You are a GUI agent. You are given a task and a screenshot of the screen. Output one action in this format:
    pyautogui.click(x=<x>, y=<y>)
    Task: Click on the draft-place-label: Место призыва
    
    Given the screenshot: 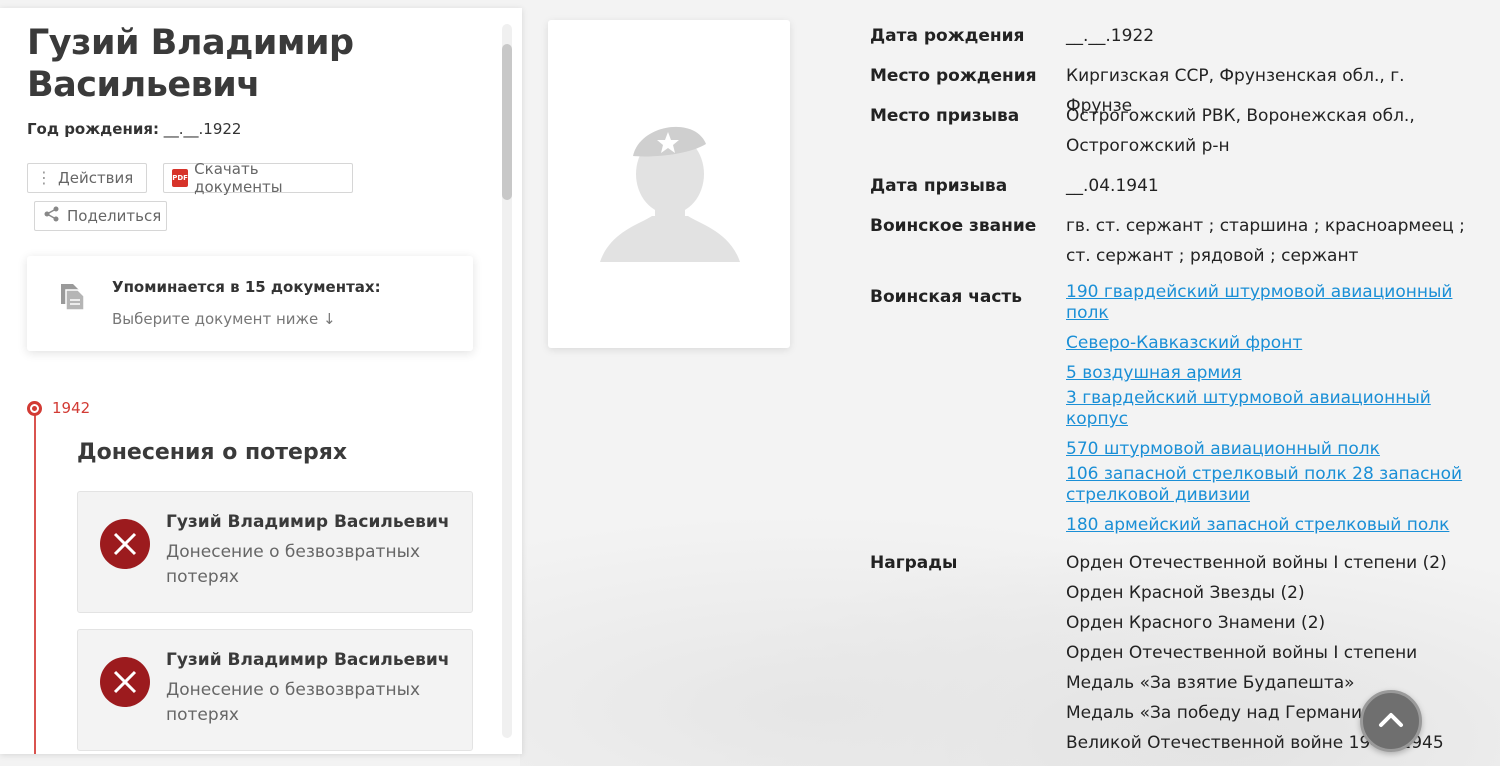 What is the action you would take?
    pyautogui.click(x=945, y=116)
    